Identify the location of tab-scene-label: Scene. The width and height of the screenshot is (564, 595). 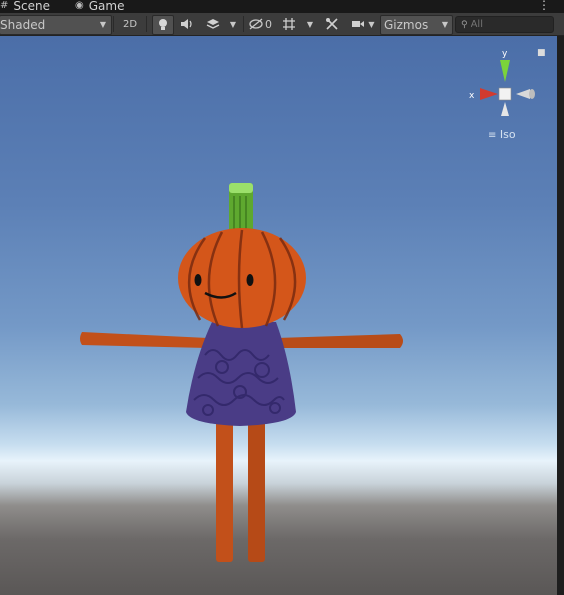
(31, 6).